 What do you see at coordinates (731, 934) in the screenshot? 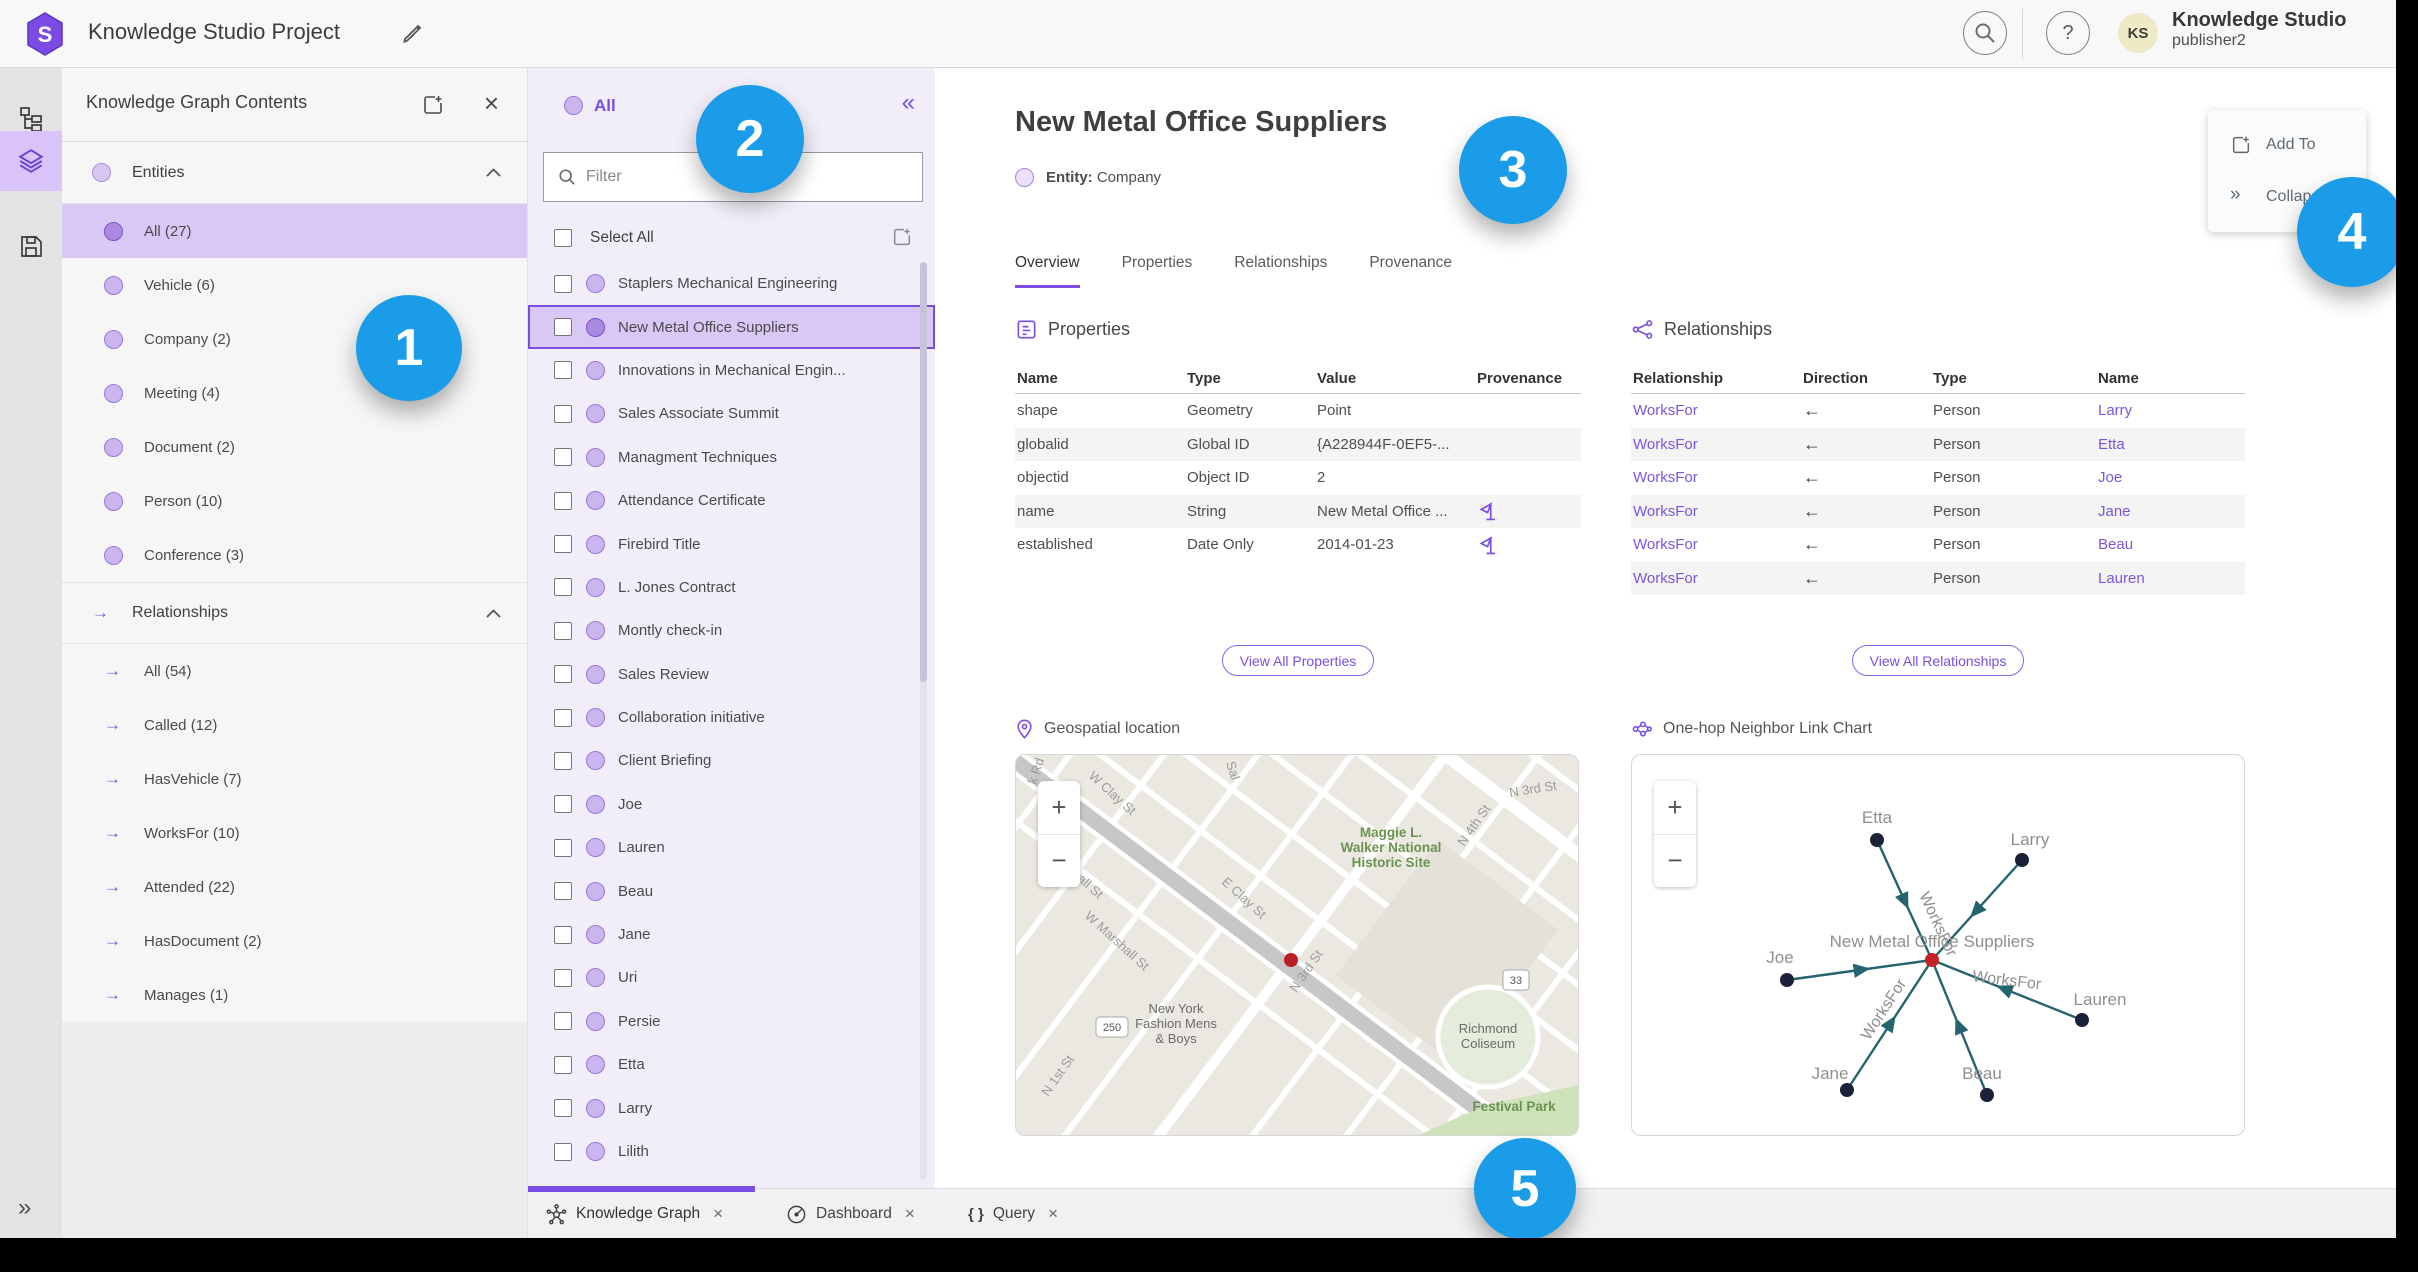
I see `entity-list-item: Jane` at bounding box center [731, 934].